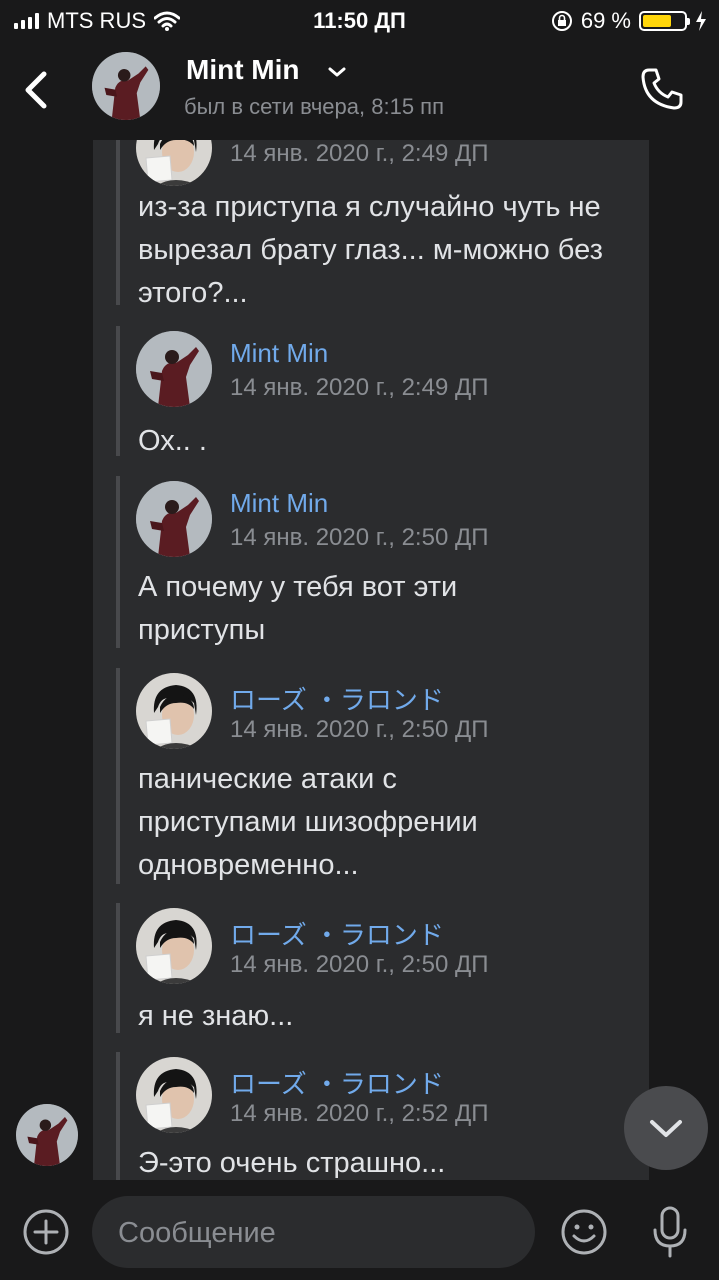  What do you see at coordinates (584, 1232) in the screenshot?
I see `emoji-icon` at bounding box center [584, 1232].